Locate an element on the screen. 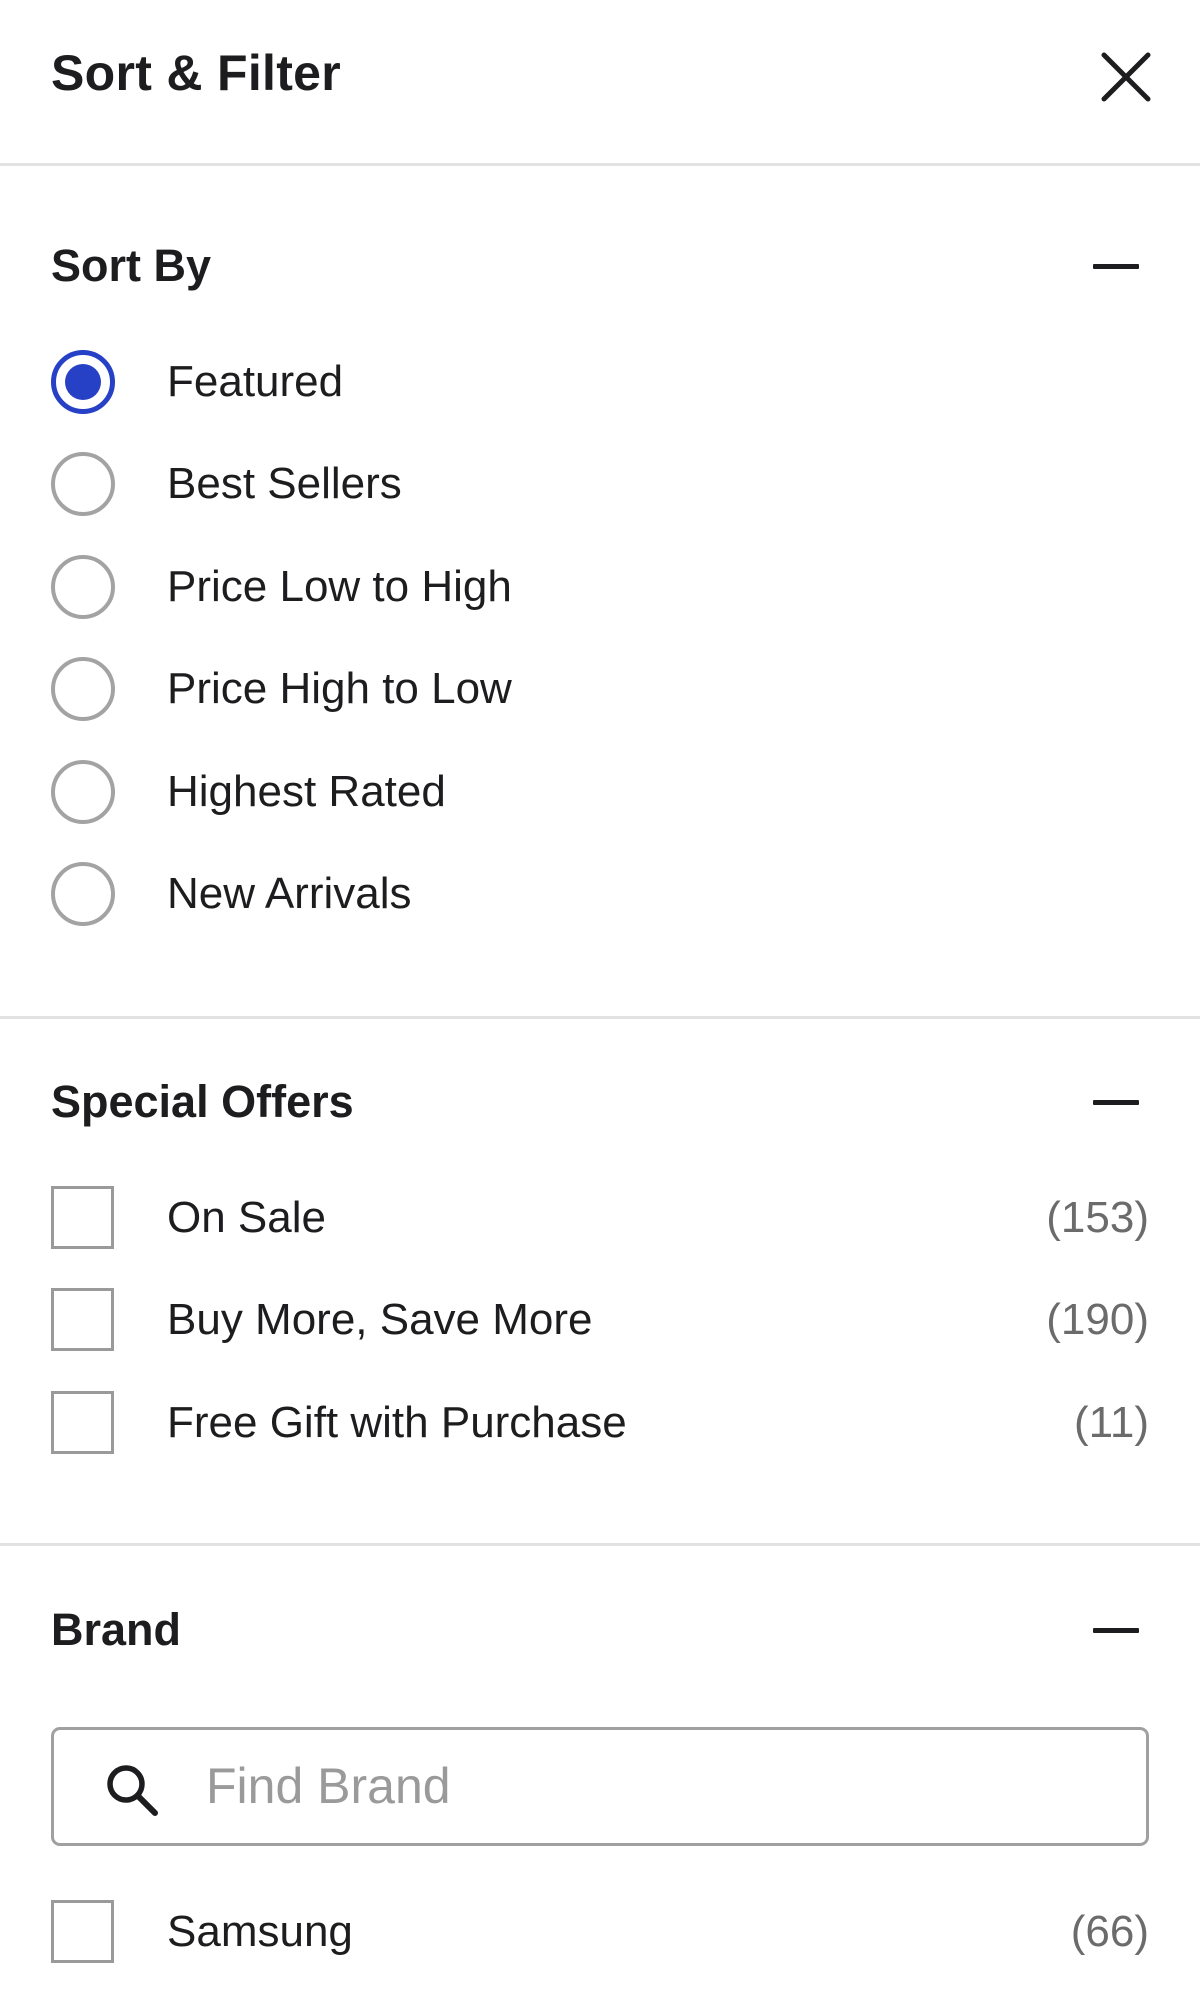  brand-search-input is located at coordinates (656, 1786).